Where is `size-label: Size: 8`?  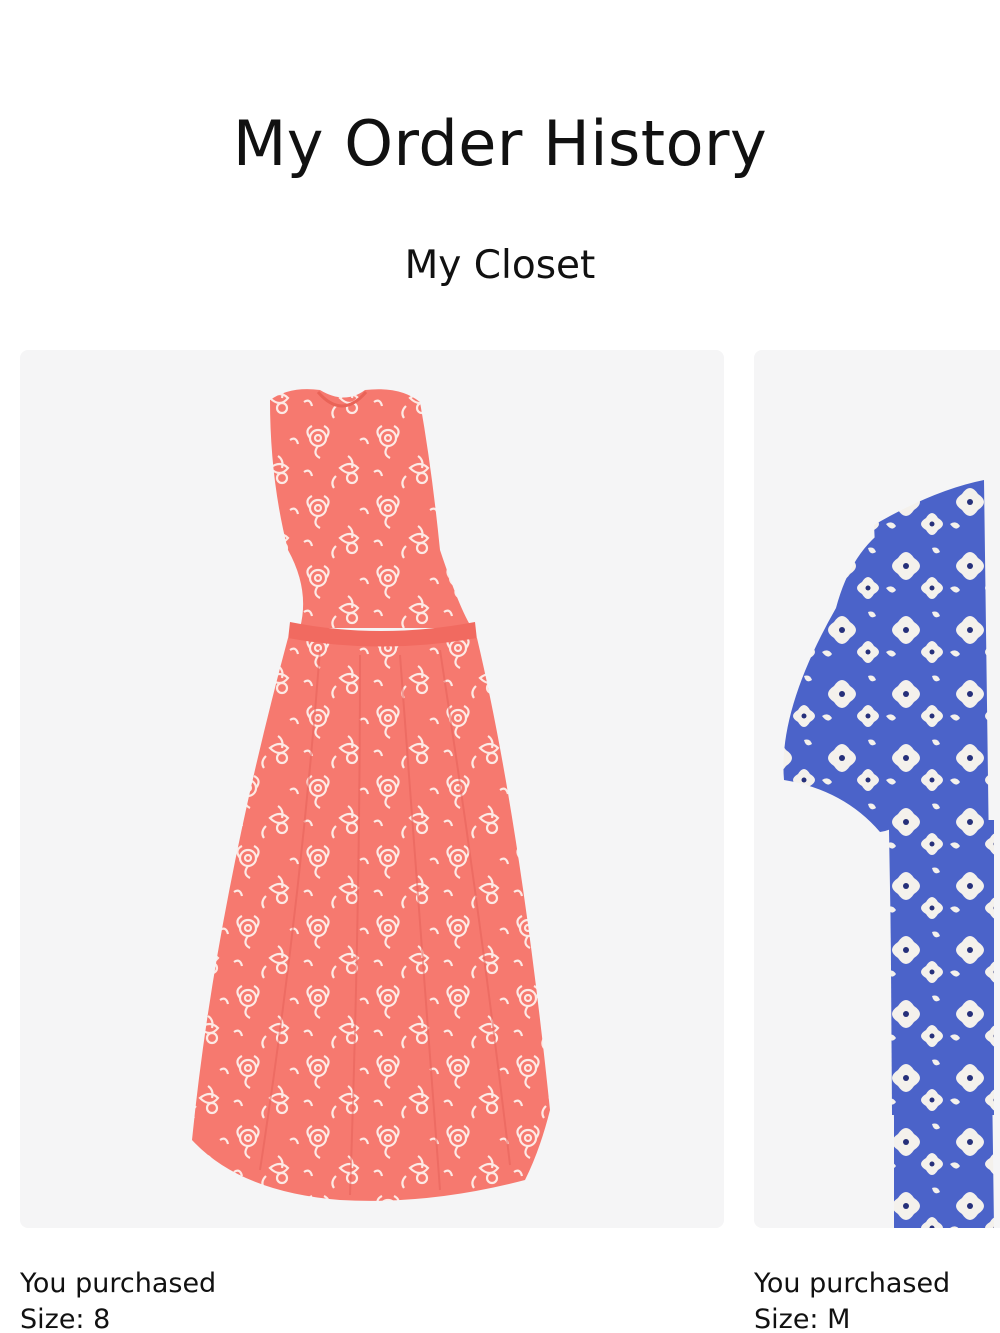
size-label: Size: 8 is located at coordinates (65, 1318).